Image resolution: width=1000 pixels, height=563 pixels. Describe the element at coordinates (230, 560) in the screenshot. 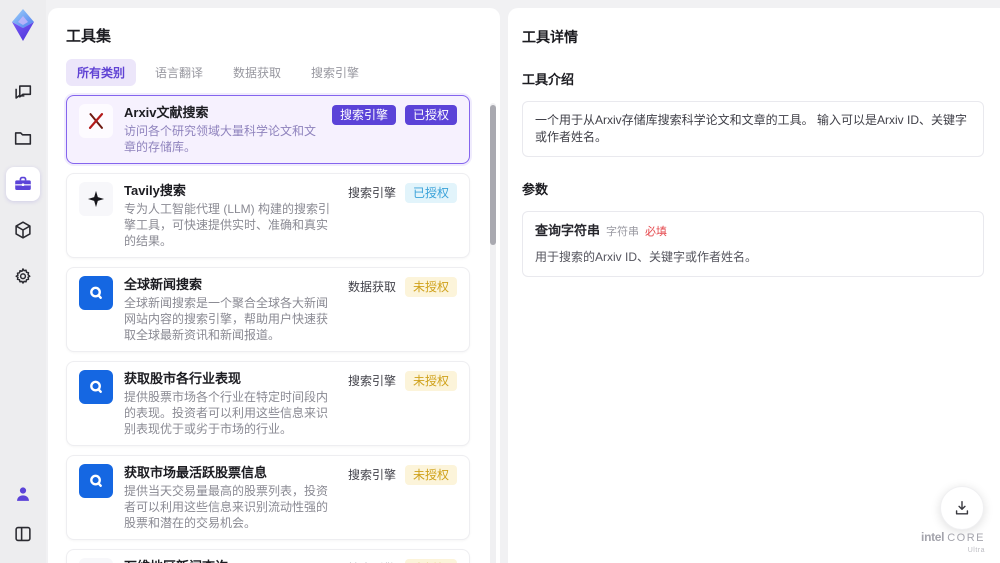

I see `tool-name: 万维地区新闻查询` at that location.